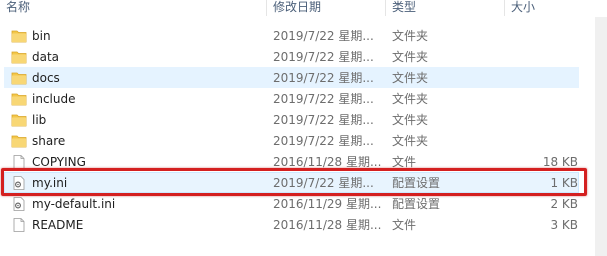  Describe the element at coordinates (58, 225) in the screenshot. I see `file-name: README` at that location.